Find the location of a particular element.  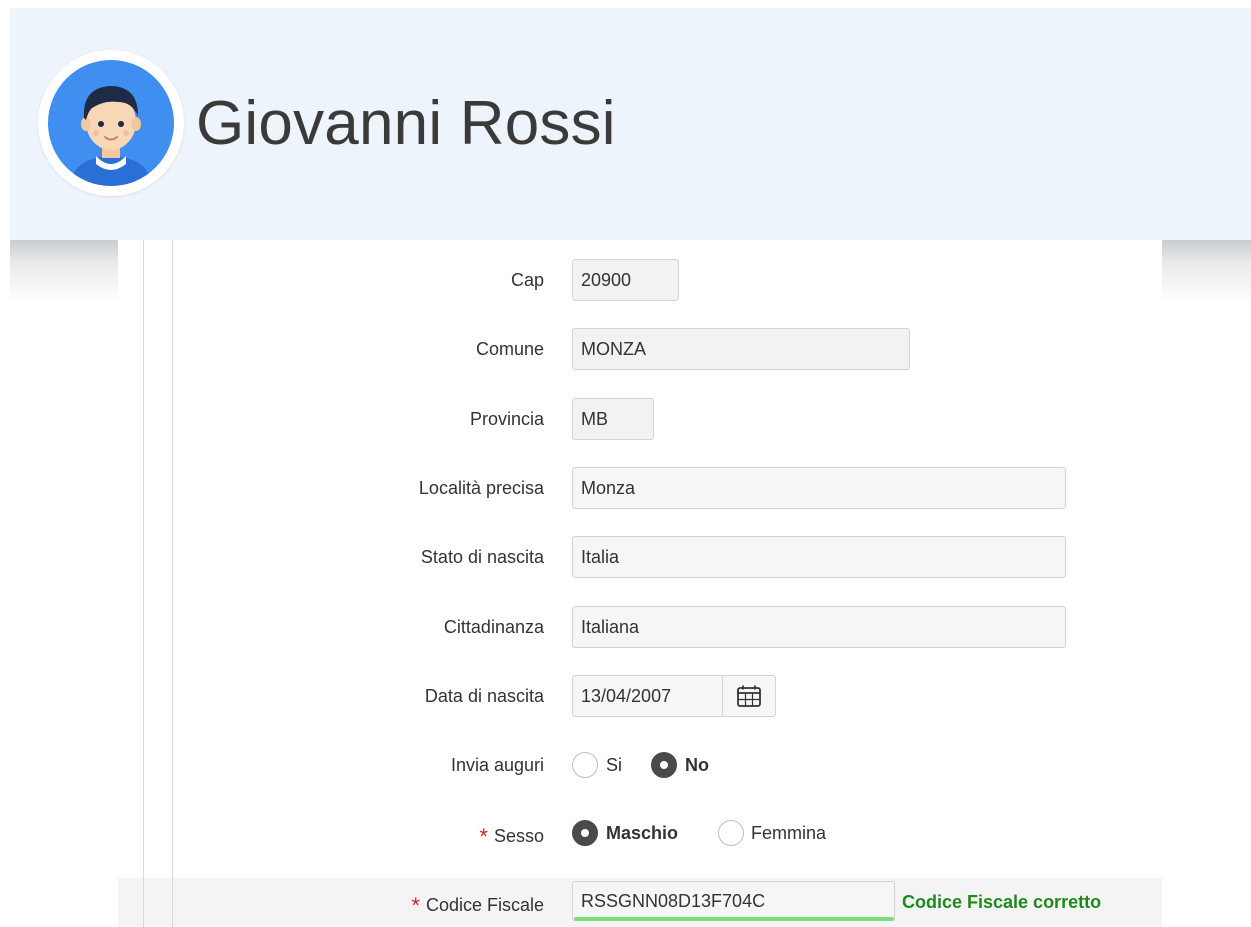

stato-nascita-input: Italia is located at coordinates (819, 557).